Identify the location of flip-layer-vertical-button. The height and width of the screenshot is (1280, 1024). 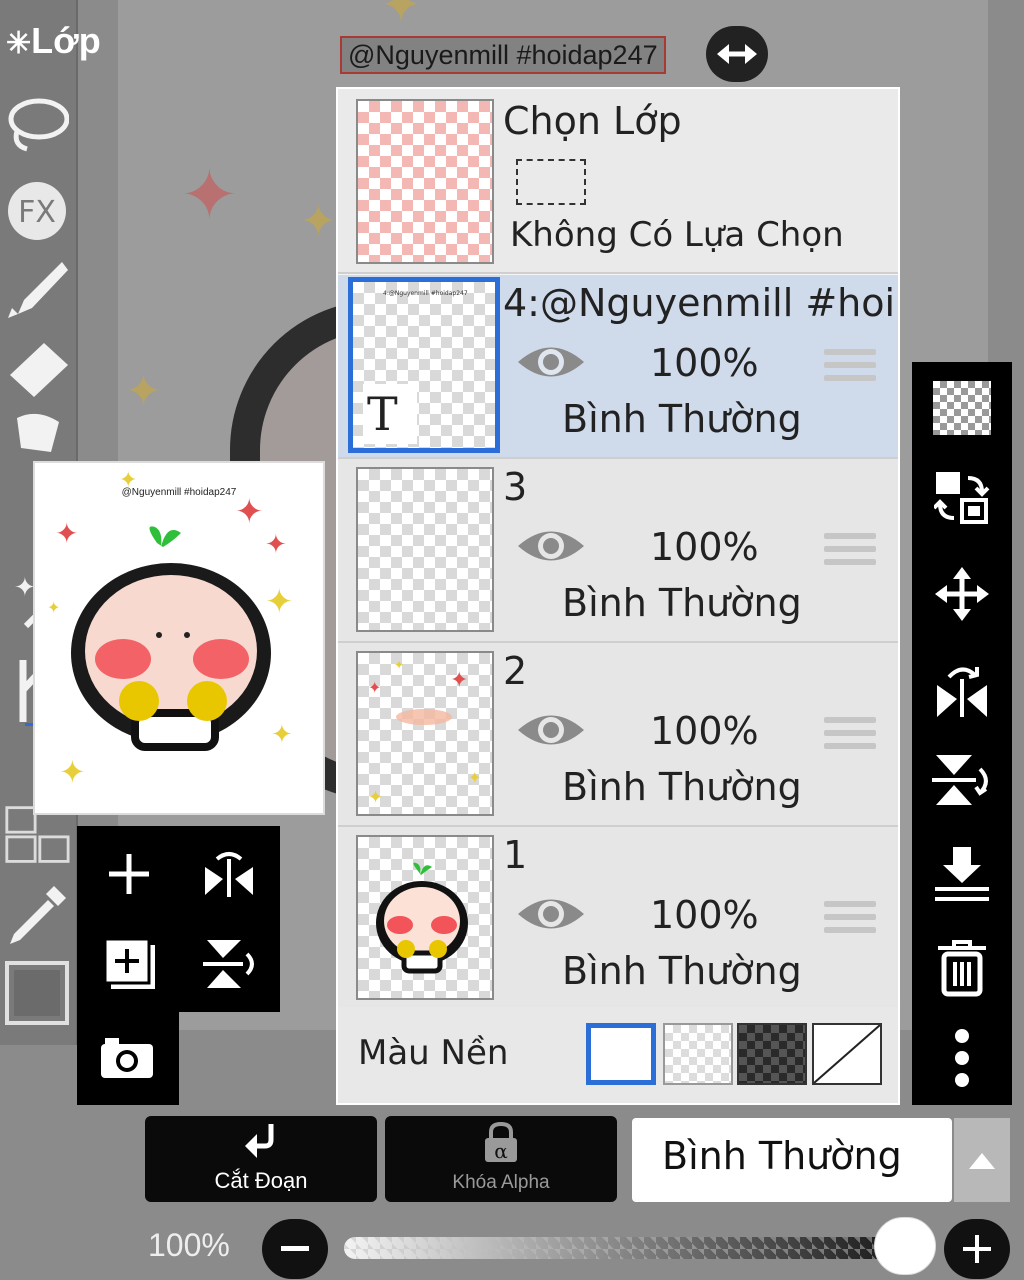
(229, 964).